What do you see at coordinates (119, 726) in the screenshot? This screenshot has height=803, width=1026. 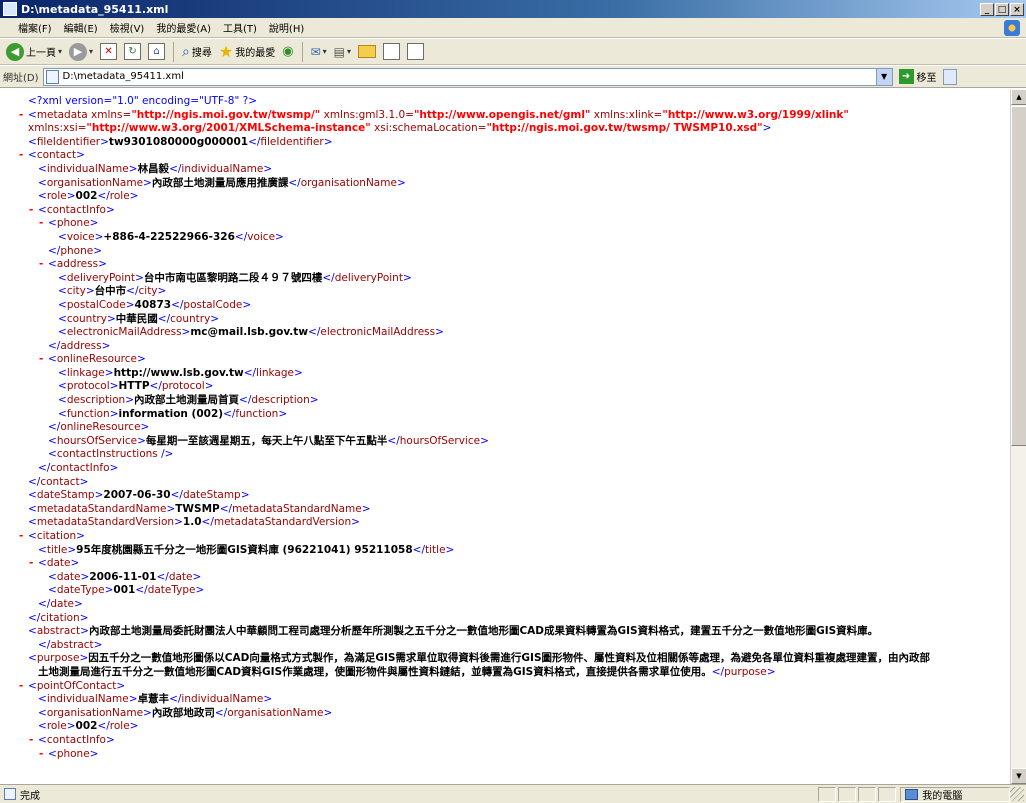 I see `xml-token: role` at bounding box center [119, 726].